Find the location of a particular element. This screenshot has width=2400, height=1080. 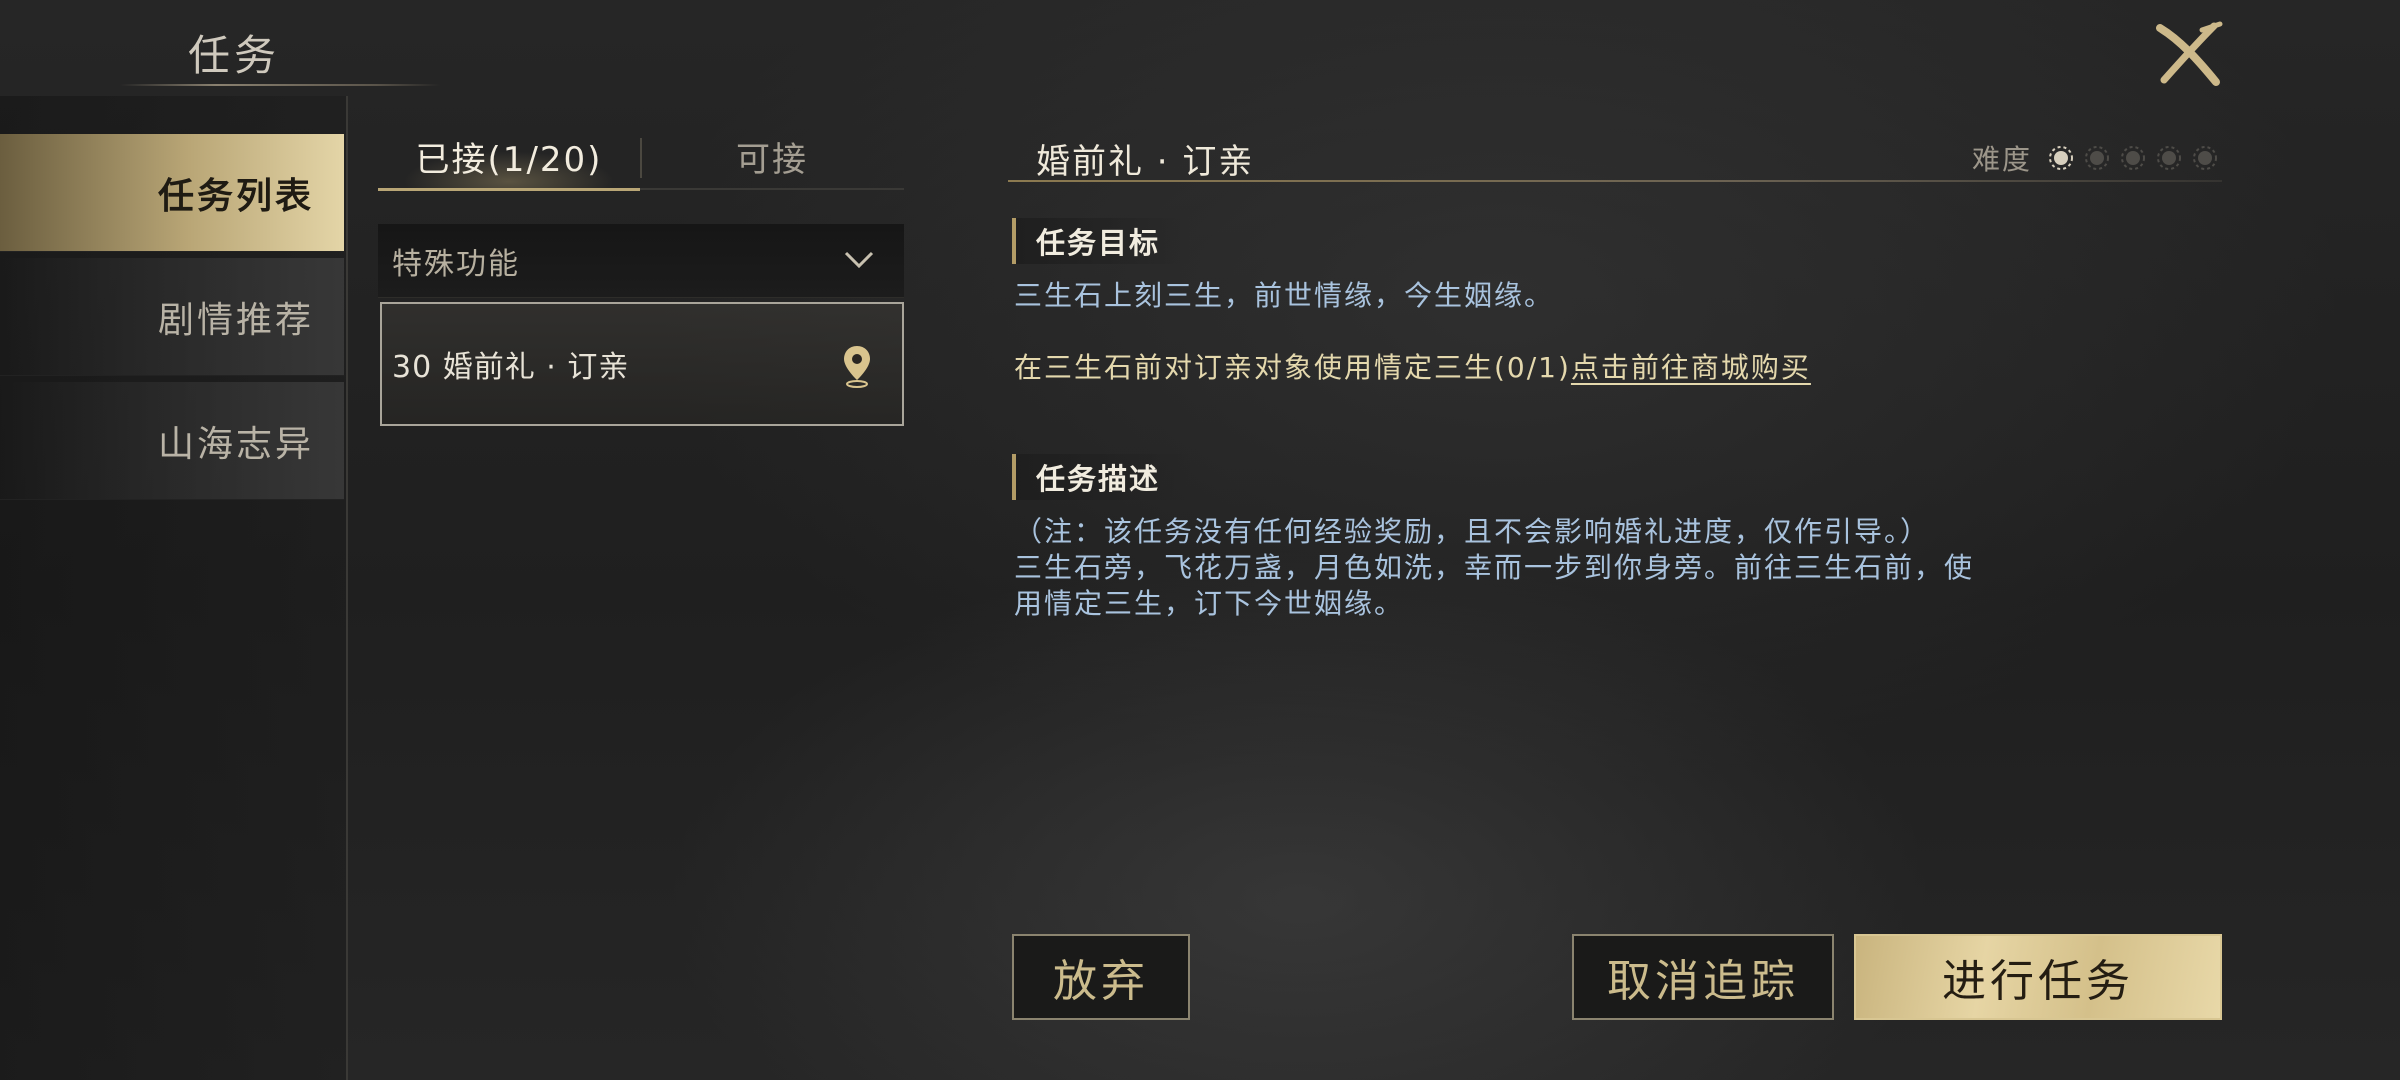

nav-item-label: 山海志异 is located at coordinates (235, 444).